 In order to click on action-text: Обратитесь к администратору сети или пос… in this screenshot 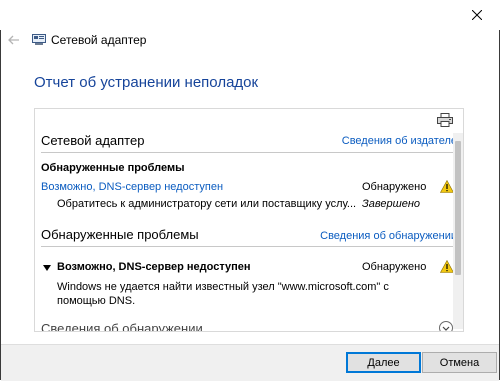, I will do `click(207, 204)`.